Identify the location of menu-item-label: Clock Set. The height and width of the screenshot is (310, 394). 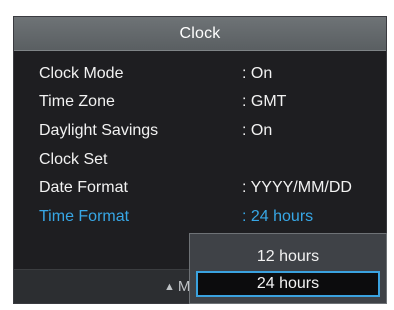
(73, 159).